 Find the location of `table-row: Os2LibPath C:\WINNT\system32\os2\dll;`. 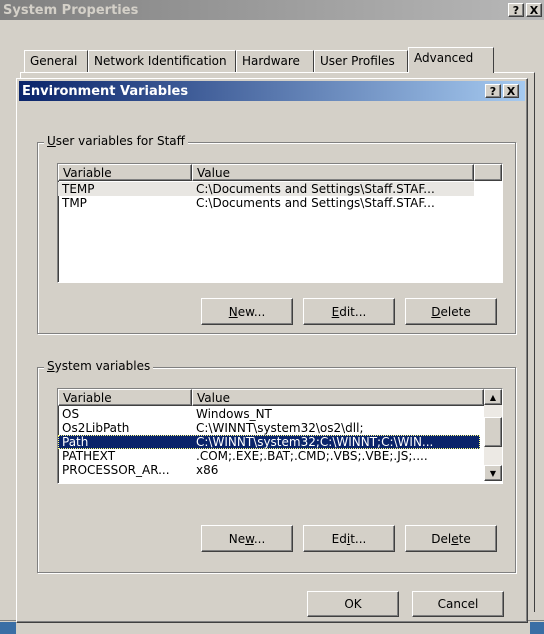

table-row: Os2LibPath C:\WINNT\system32\os2\dll; is located at coordinates (269, 428).